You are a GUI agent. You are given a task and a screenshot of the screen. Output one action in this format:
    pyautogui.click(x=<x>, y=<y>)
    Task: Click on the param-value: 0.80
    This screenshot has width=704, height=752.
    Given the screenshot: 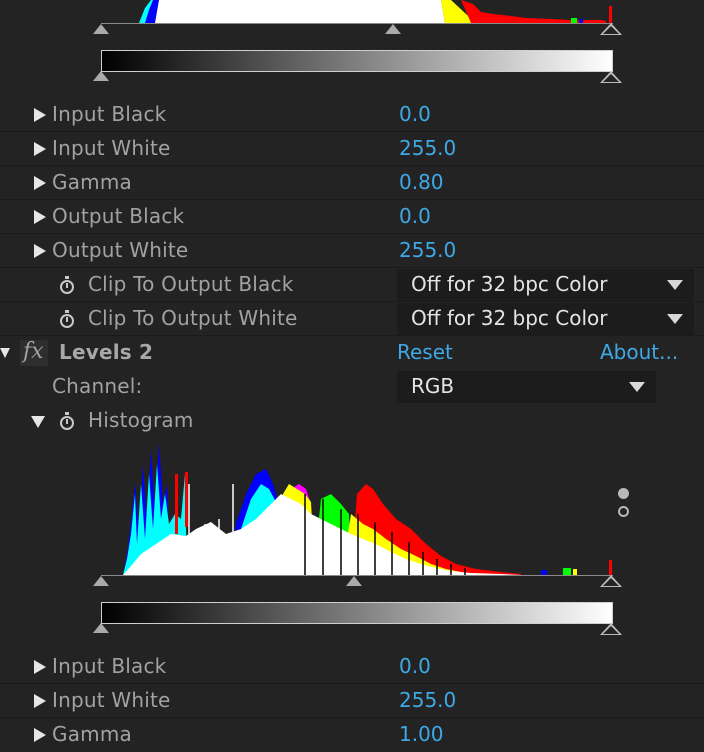 What is the action you would take?
    pyautogui.click(x=421, y=182)
    